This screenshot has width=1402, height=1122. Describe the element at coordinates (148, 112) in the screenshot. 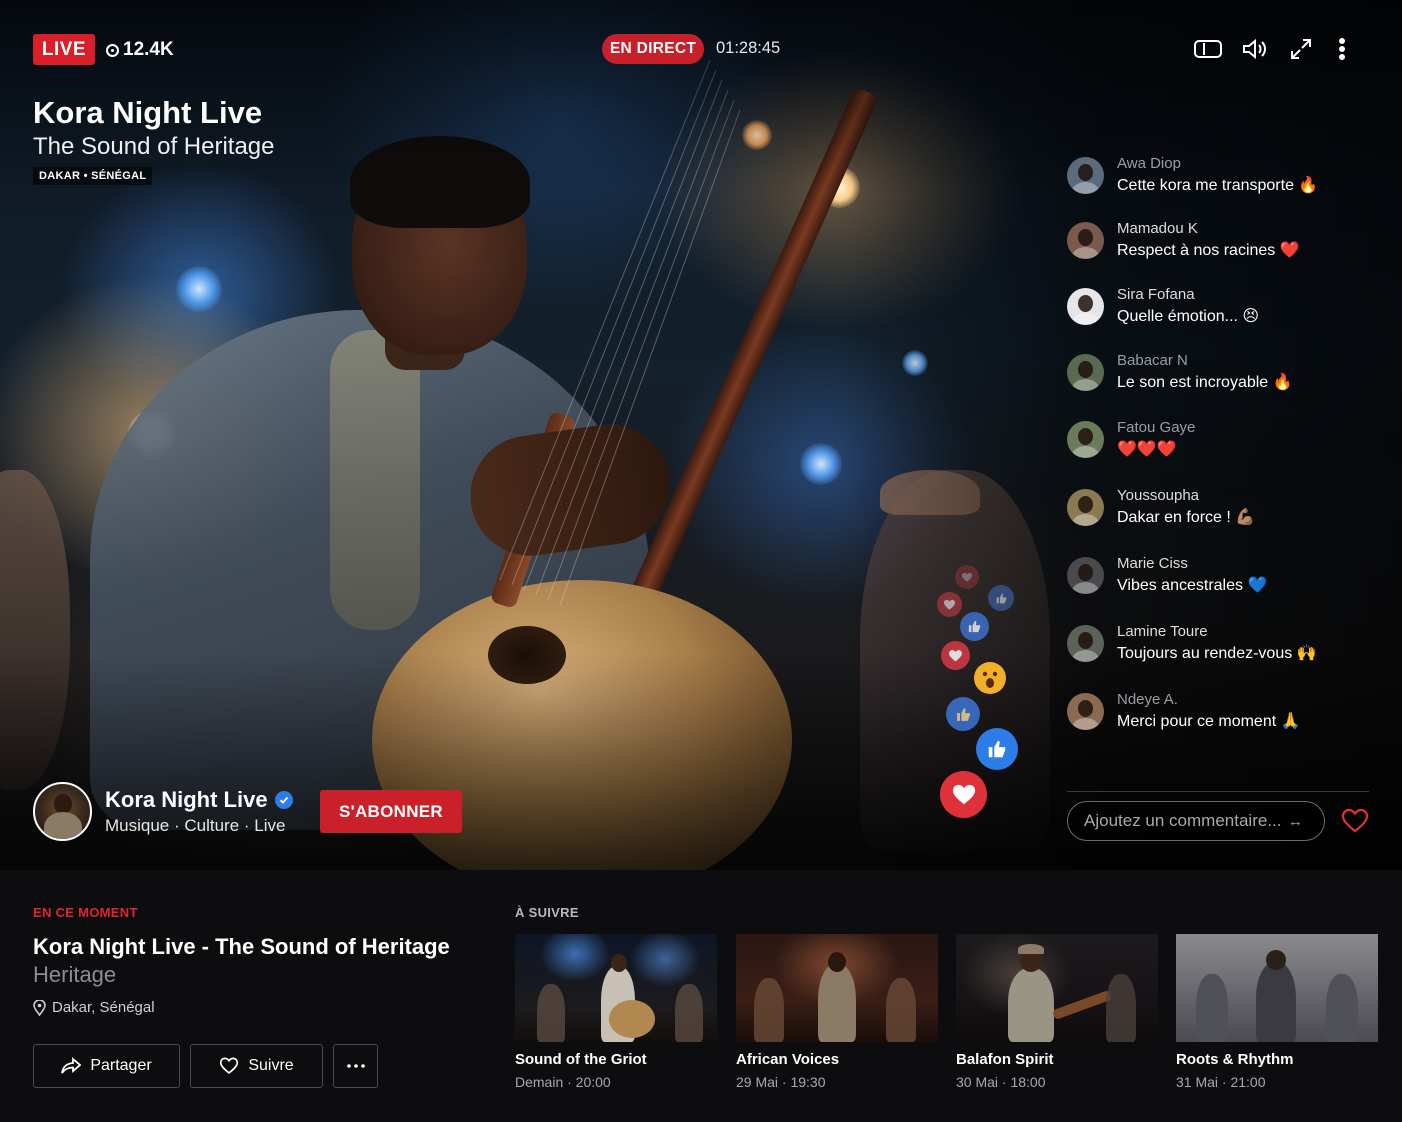

I see `stream-title: Kora Night Live` at that location.